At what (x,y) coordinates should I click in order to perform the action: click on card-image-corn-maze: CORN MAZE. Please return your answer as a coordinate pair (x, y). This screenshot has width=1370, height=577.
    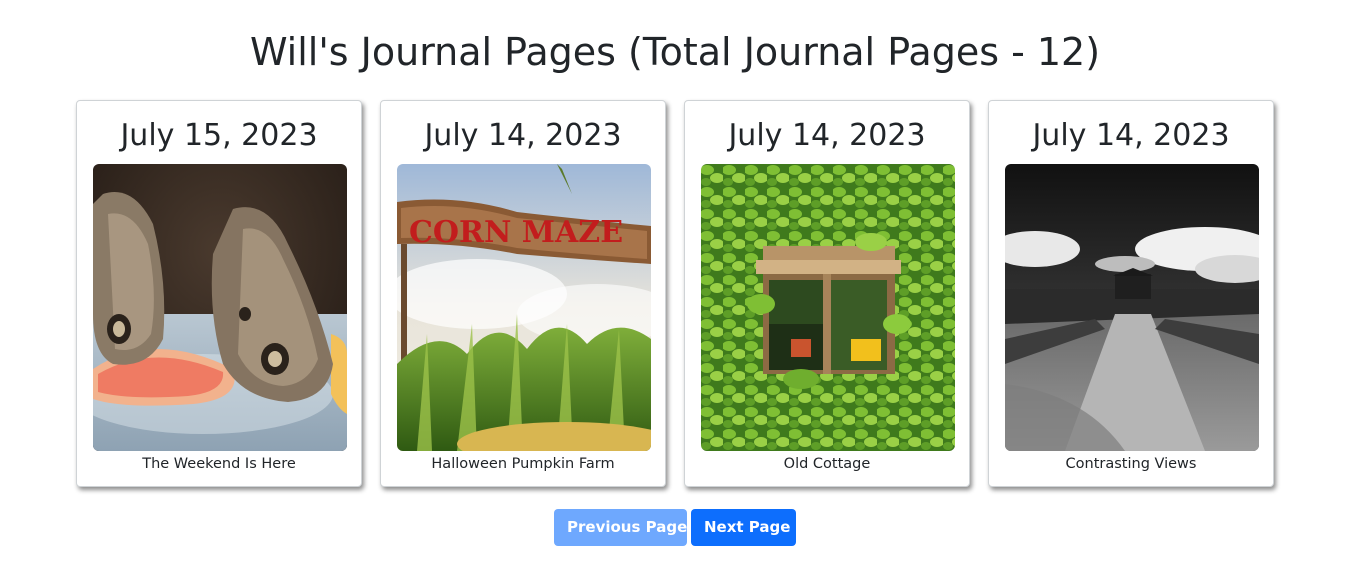
    Looking at the image, I should click on (524, 307).